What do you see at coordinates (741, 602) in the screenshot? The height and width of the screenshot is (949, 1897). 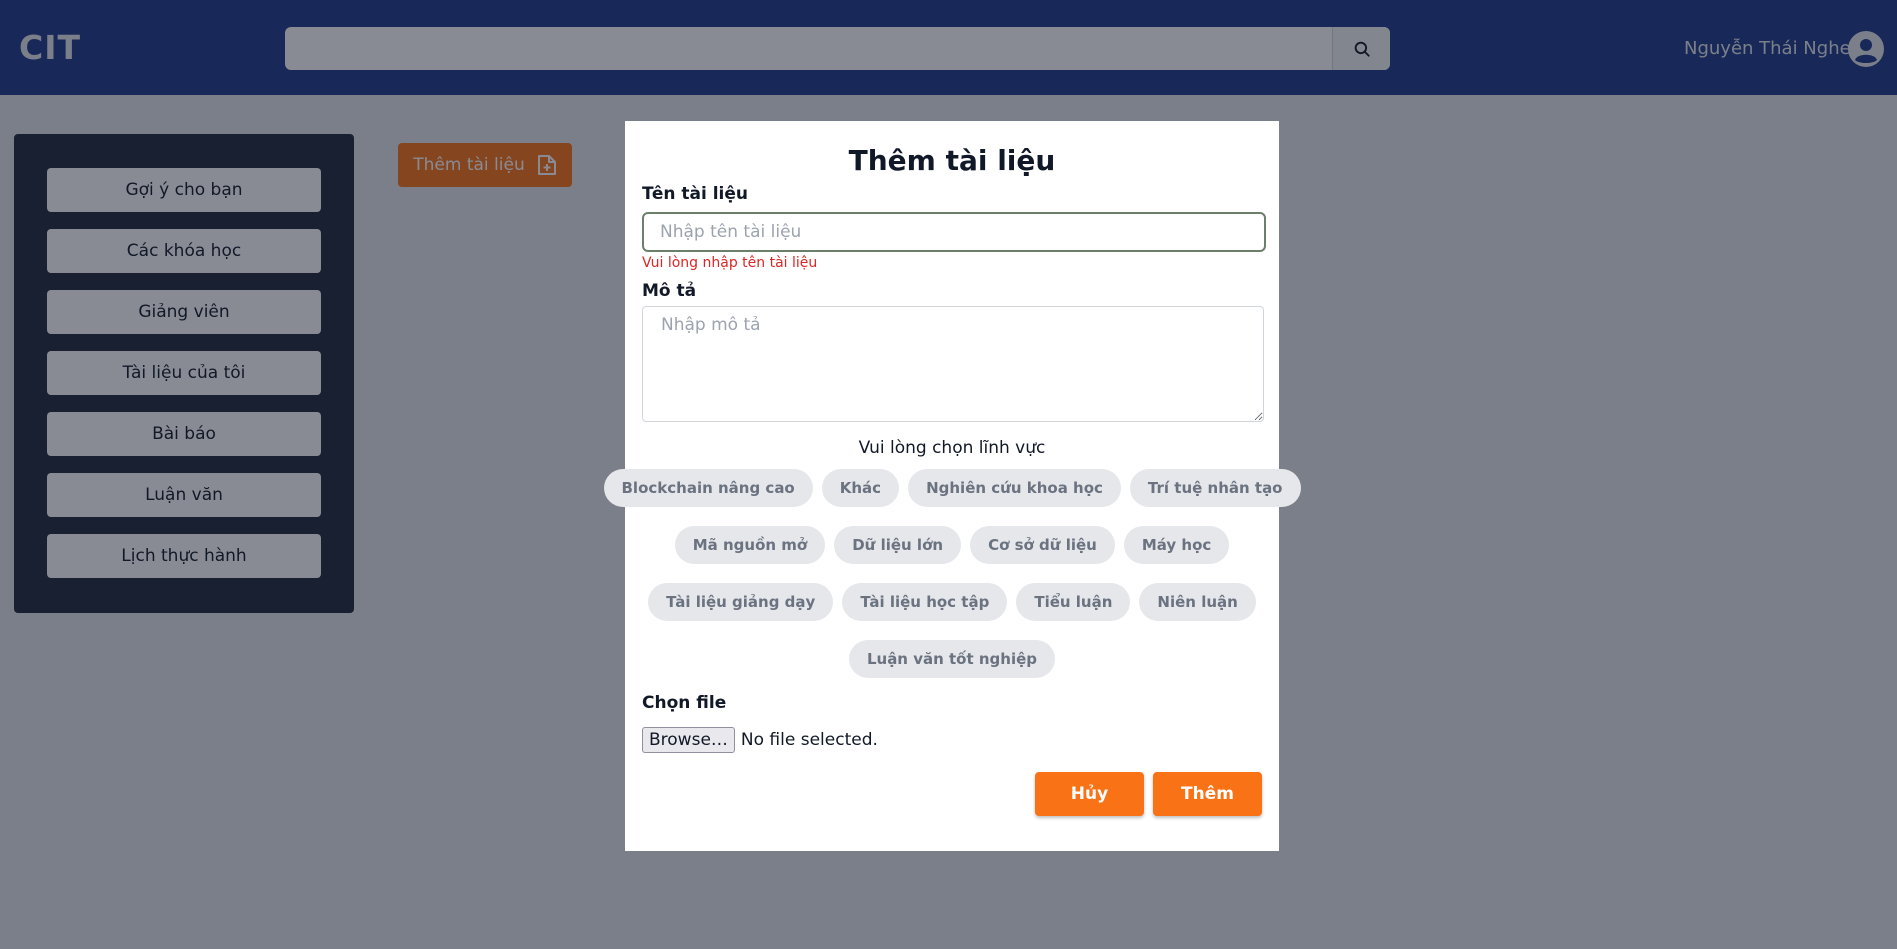 I see `field-chip: Tài liệu giảng dạy` at bounding box center [741, 602].